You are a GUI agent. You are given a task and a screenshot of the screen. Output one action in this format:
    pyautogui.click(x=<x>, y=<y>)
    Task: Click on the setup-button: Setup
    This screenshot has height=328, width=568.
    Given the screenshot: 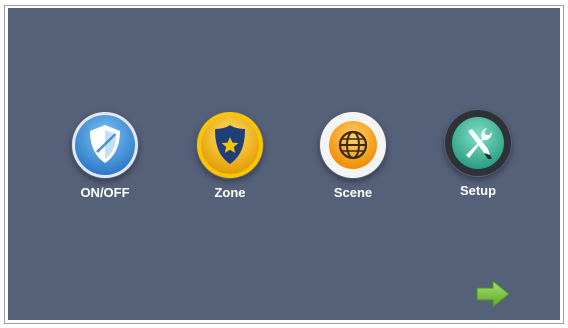 What is the action you would take?
    pyautogui.click(x=478, y=159)
    